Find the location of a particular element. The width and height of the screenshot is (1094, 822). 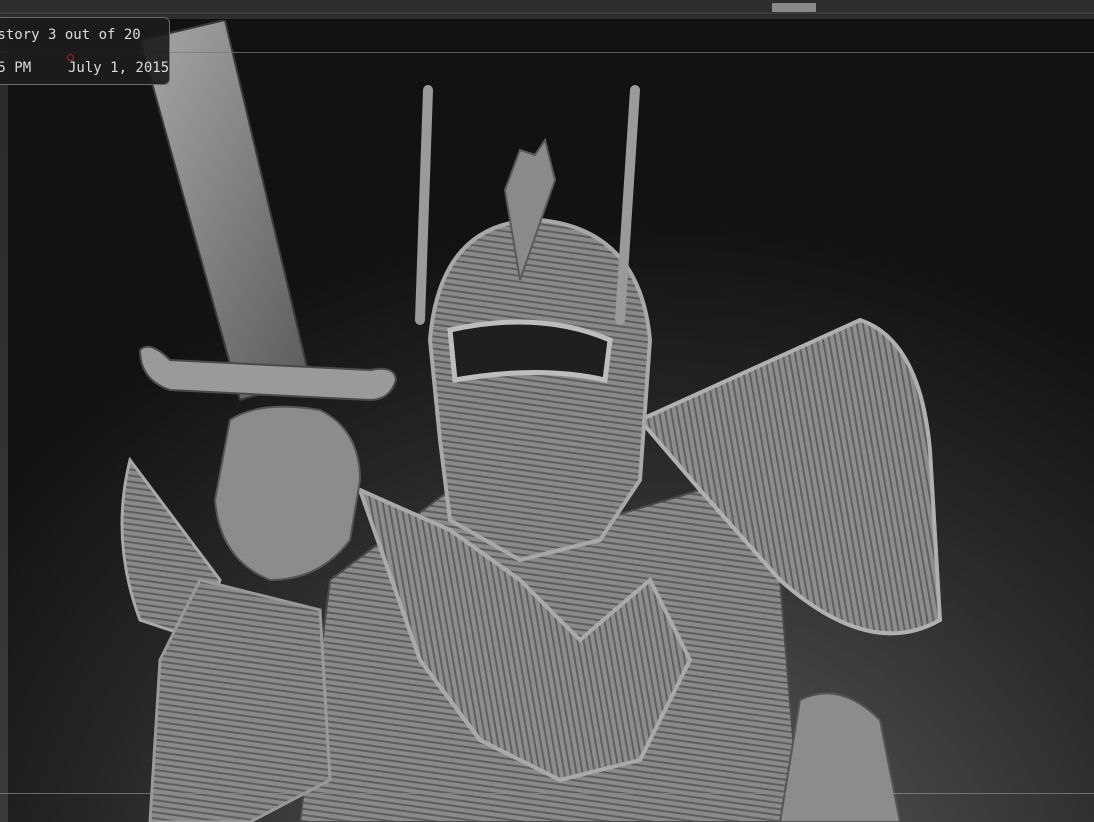

viewport-edge-strip is located at coordinates (4, 421).